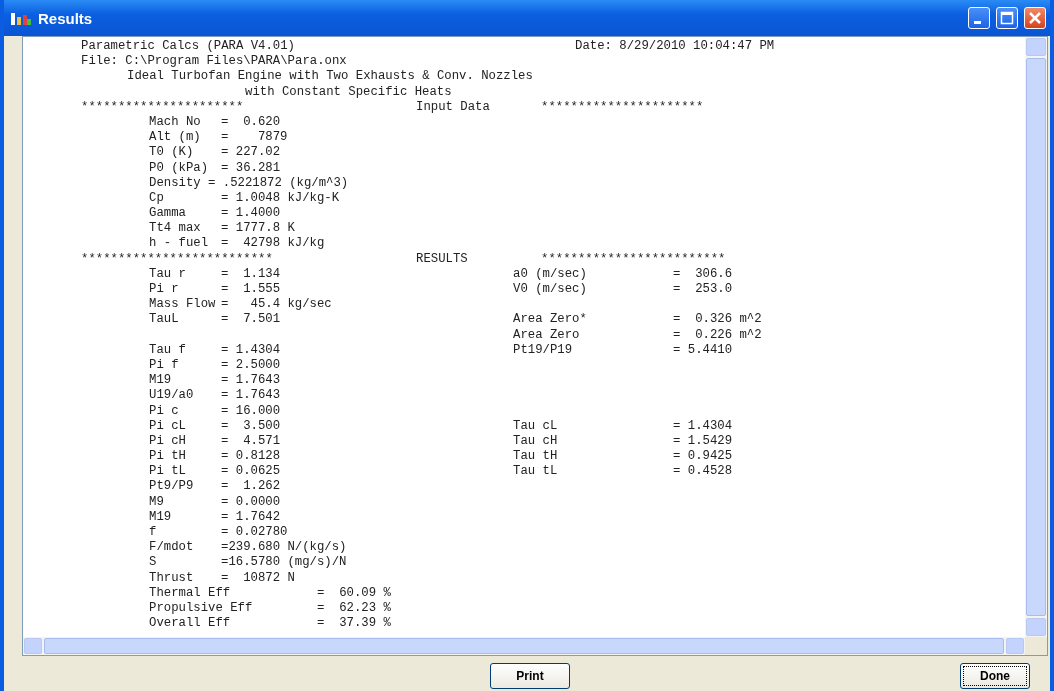 This screenshot has width=1054, height=691. I want to click on parameter-value: = 2.5000, so click(251, 365).